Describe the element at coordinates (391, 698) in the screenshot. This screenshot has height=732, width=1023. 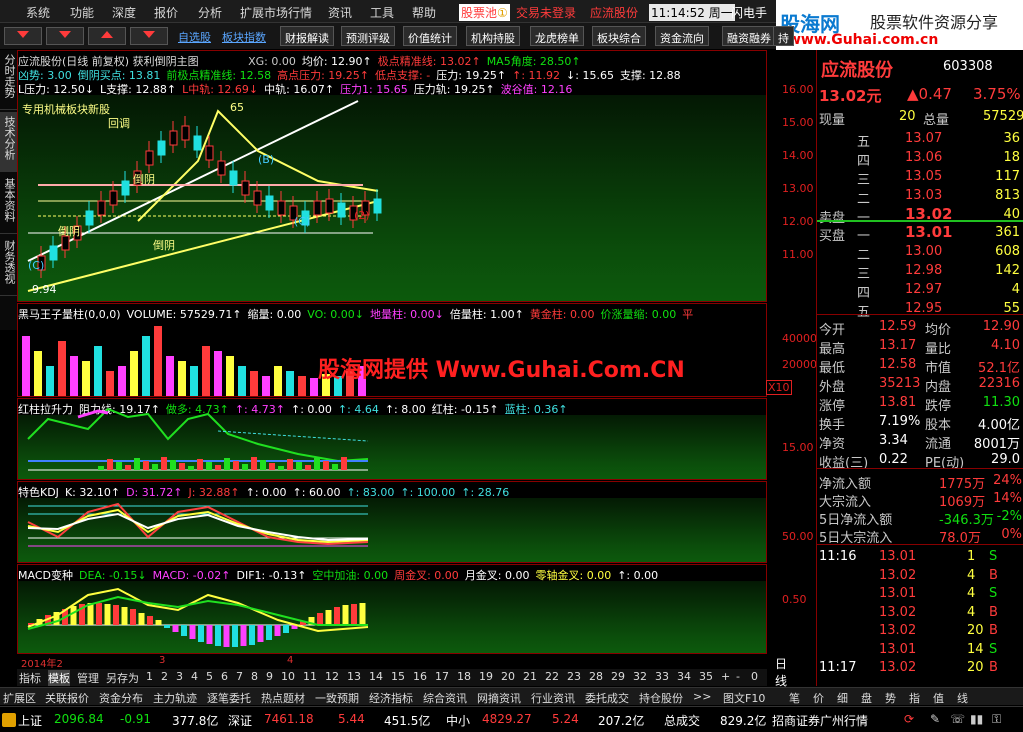
I see `function-tab: 经济指标` at that location.